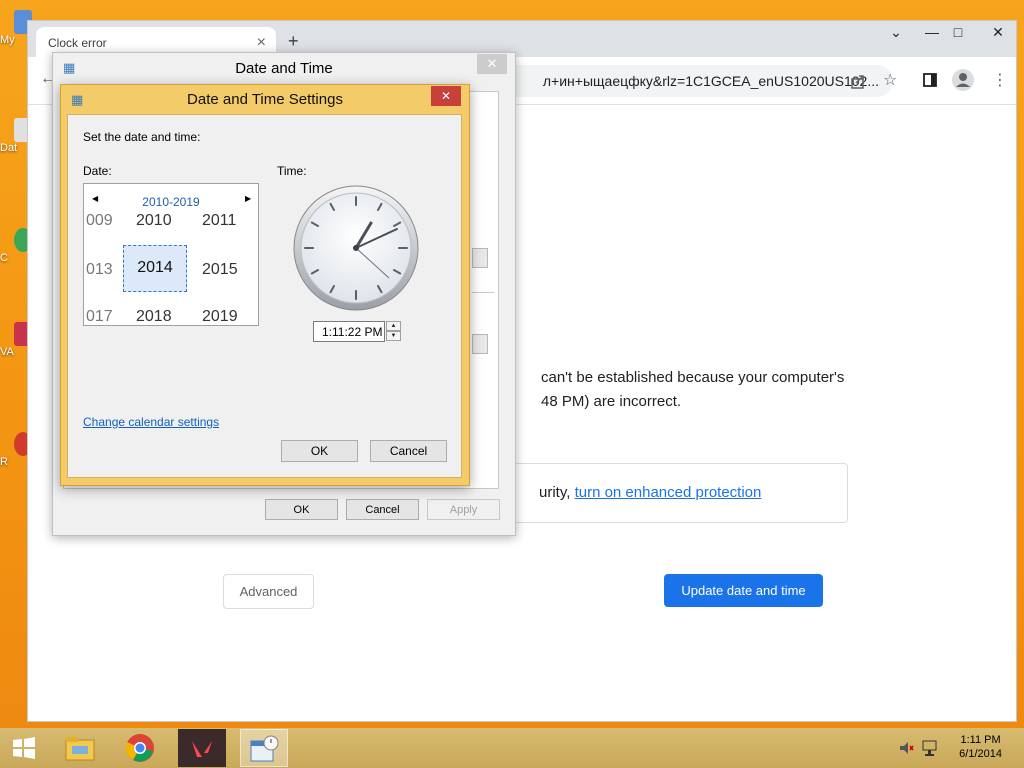  I want to click on enhanced-prefix: urity,, so click(557, 492).